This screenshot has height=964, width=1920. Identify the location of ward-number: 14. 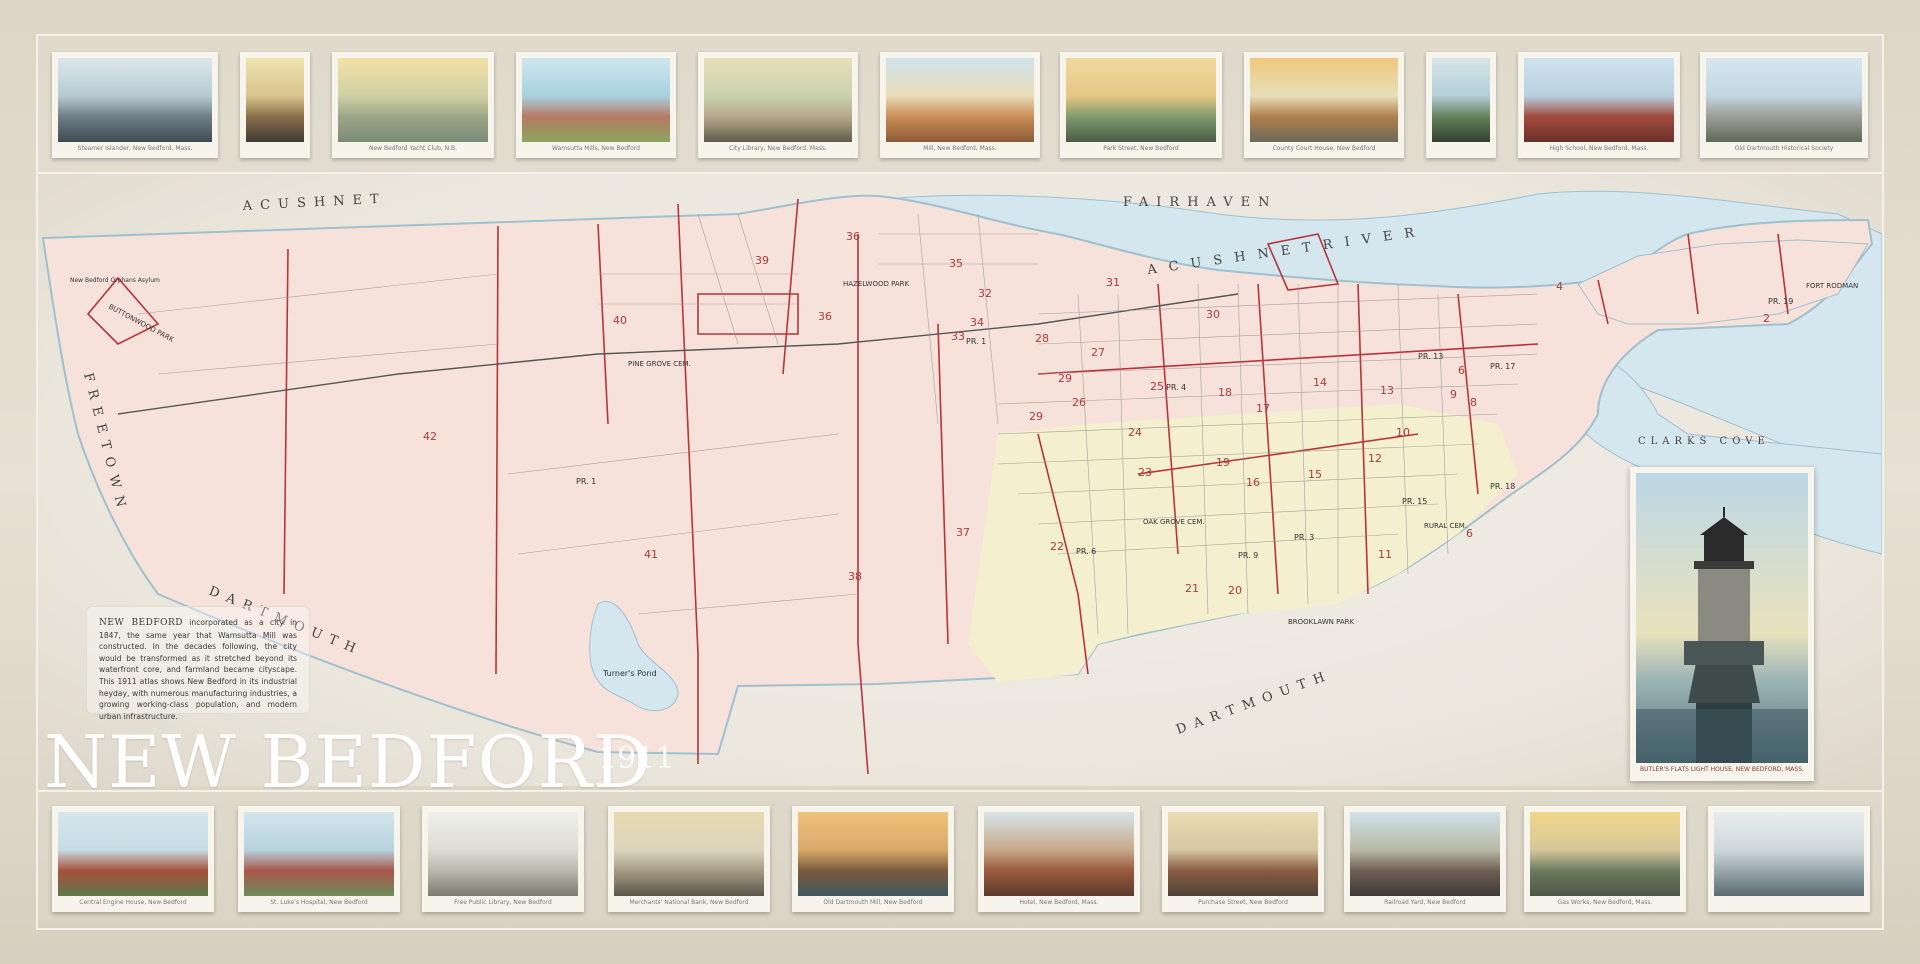
(1320, 382).